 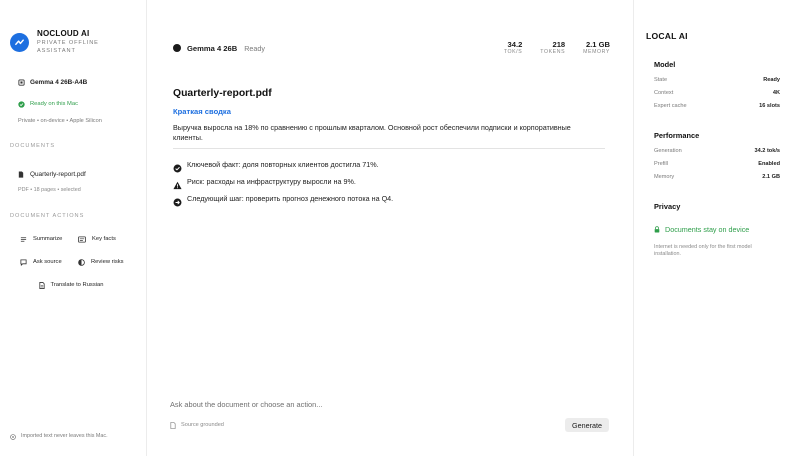 What do you see at coordinates (596, 52) in the screenshot?
I see `stat-memory-label: MEMORY` at bounding box center [596, 52].